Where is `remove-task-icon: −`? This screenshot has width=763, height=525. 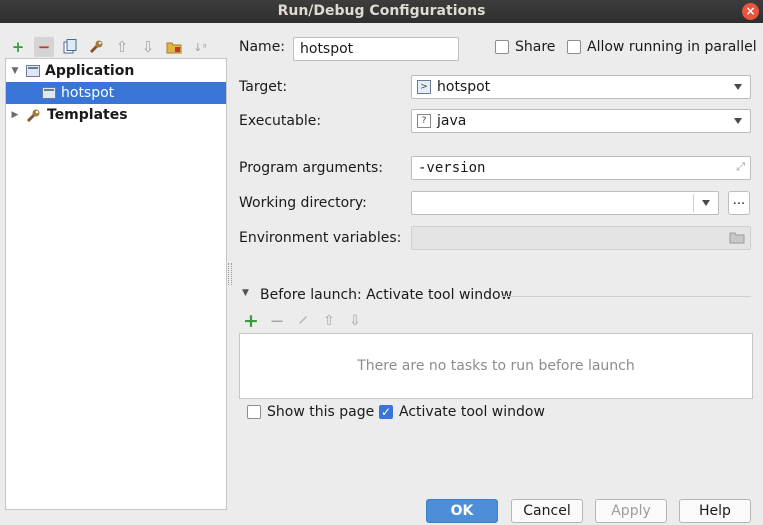 remove-task-icon: − is located at coordinates (277, 321).